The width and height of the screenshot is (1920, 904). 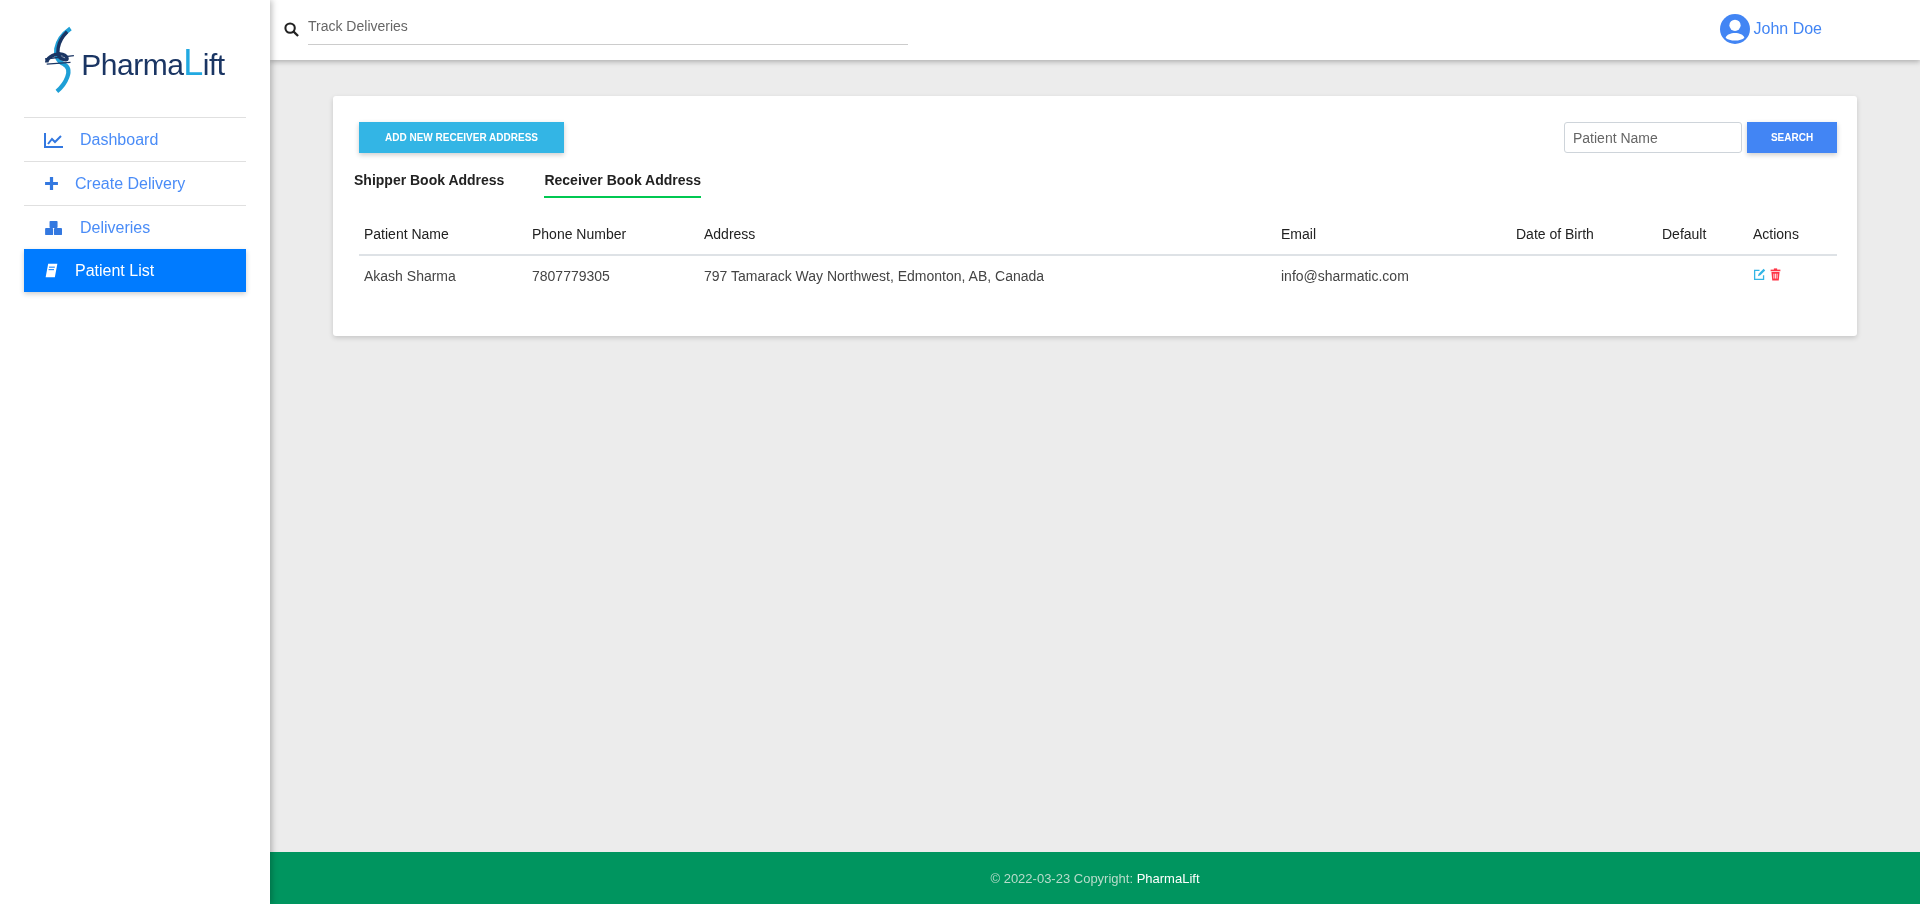 I want to click on copyright-text: © 2022-03-23 Copyright: PharmaLift, so click(x=1095, y=878).